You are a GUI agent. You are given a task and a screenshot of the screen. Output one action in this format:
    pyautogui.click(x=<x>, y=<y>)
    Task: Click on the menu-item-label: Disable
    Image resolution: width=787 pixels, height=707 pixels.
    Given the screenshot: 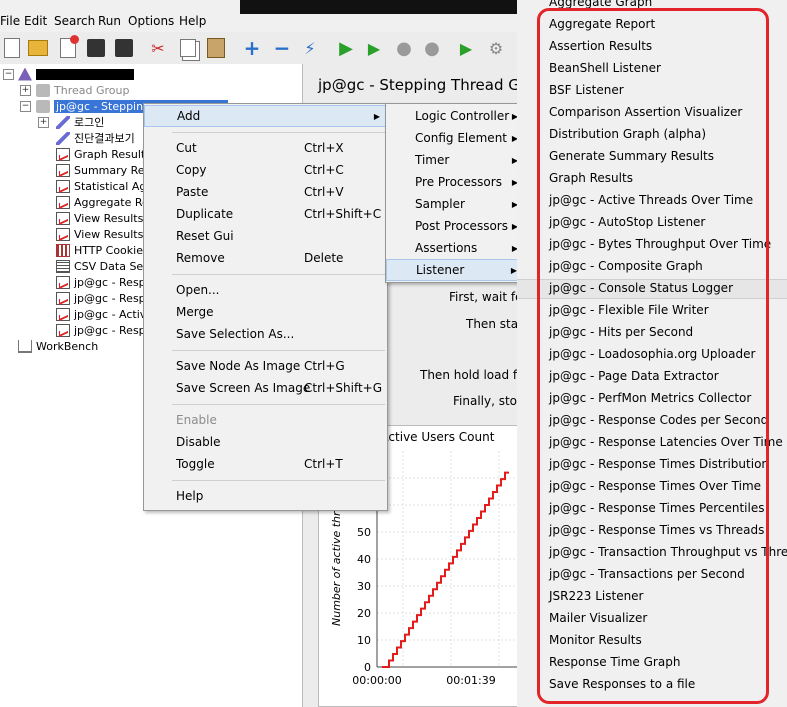 What is the action you would take?
    pyautogui.click(x=198, y=442)
    